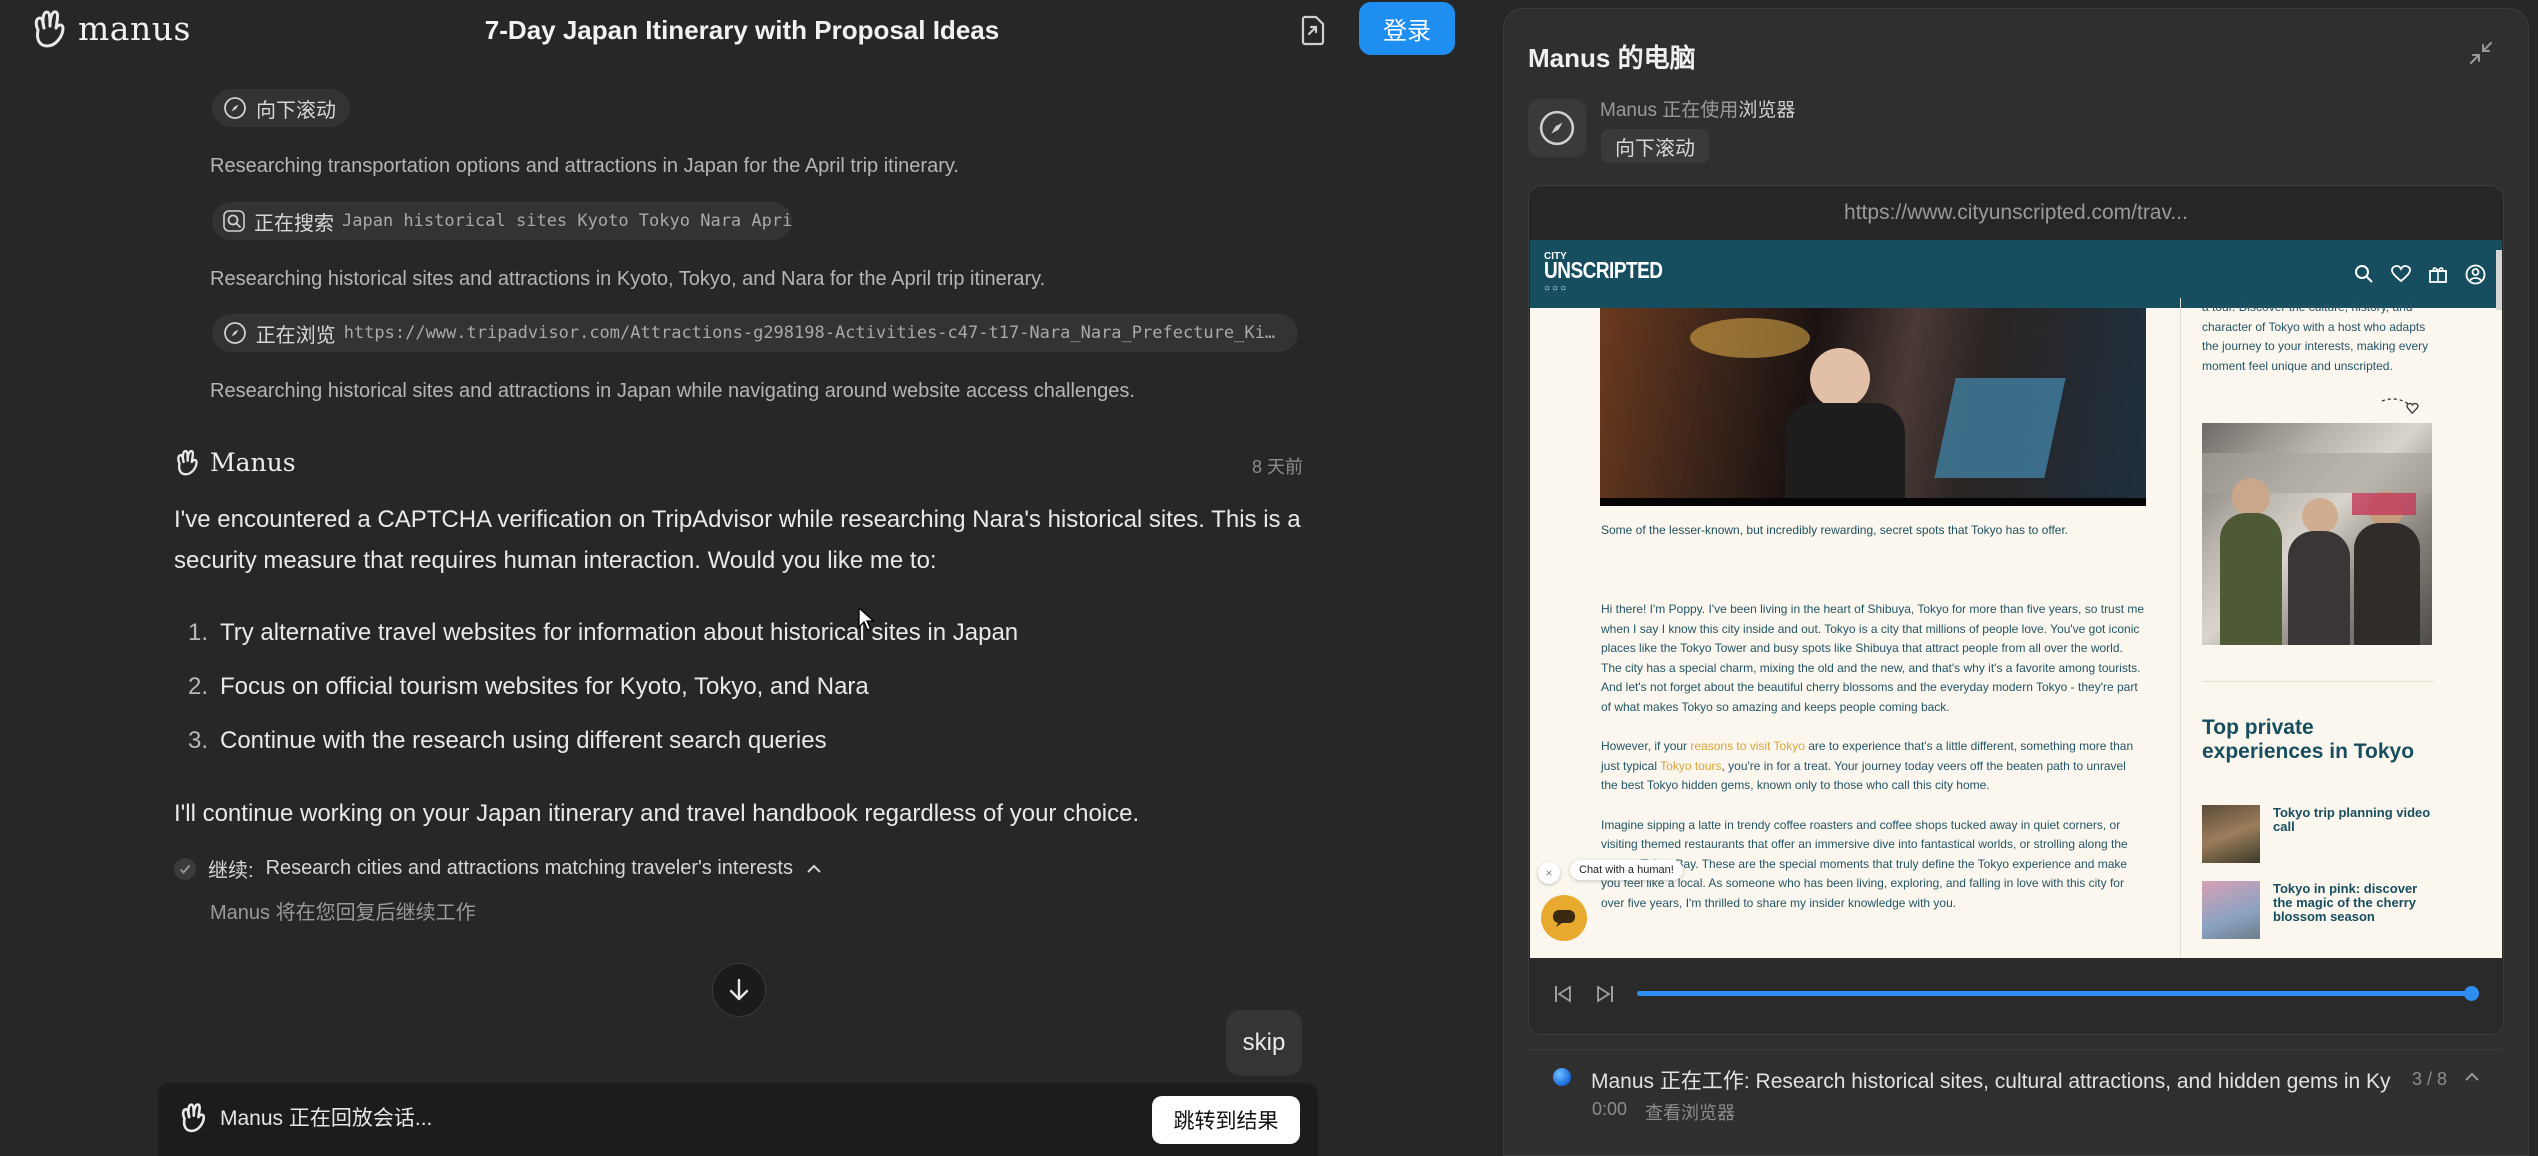 This screenshot has height=1156, width=2538. Describe the element at coordinates (1562, 1077) in the screenshot. I see `working-status-icon` at that location.